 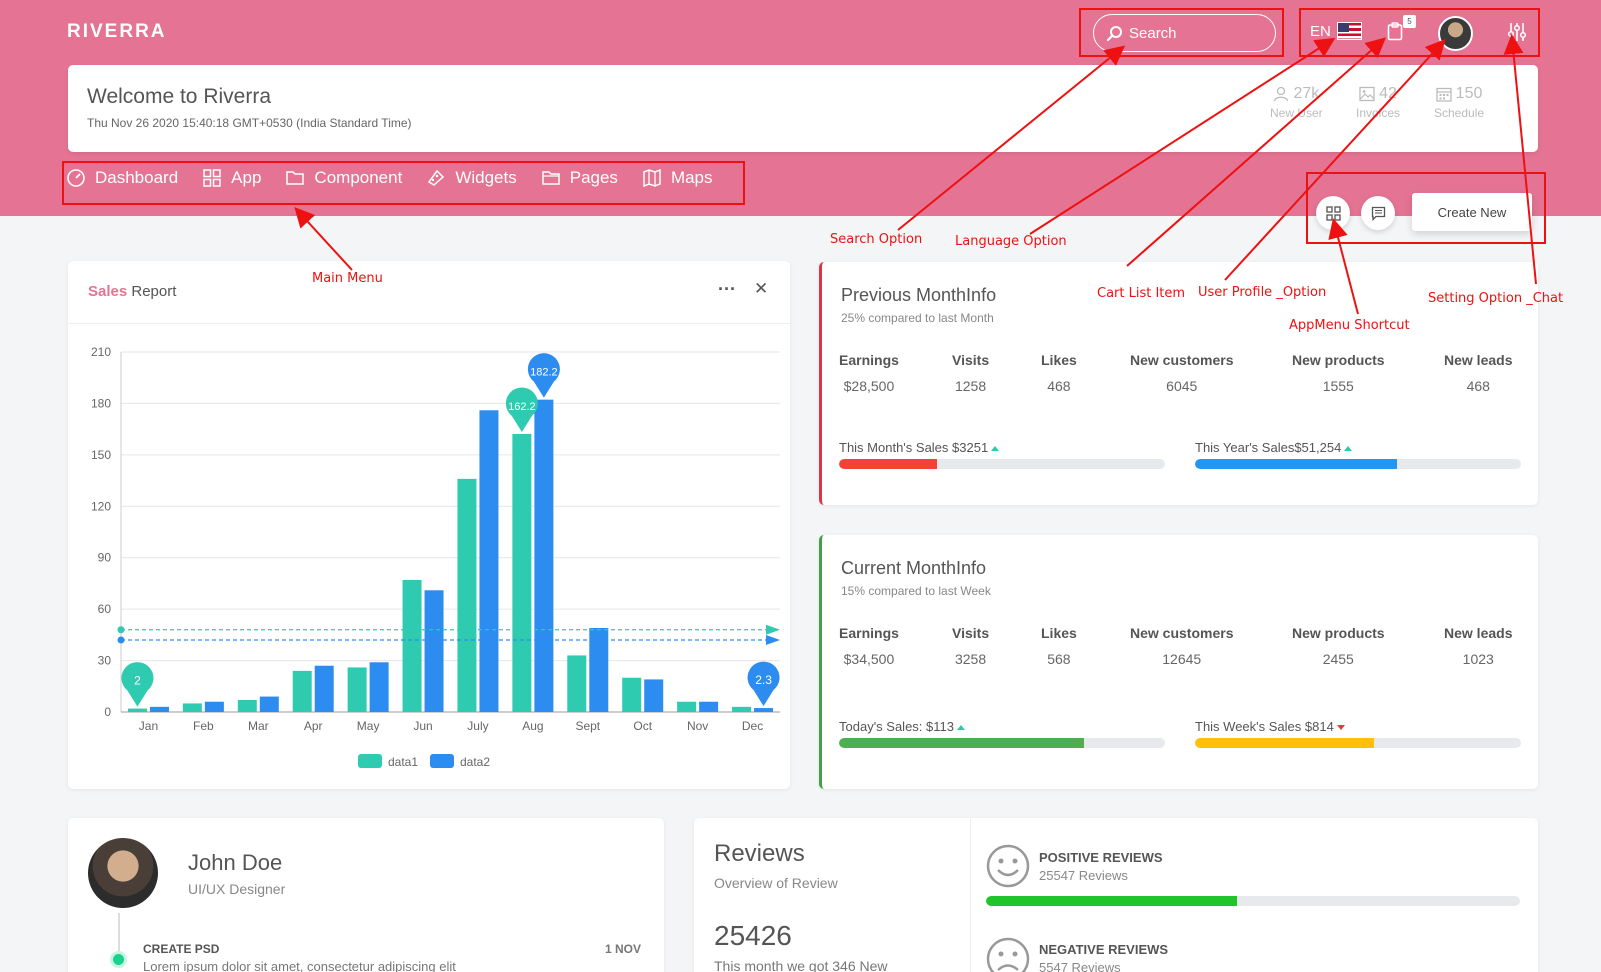 I want to click on smile-icon, so click(x=1008, y=866).